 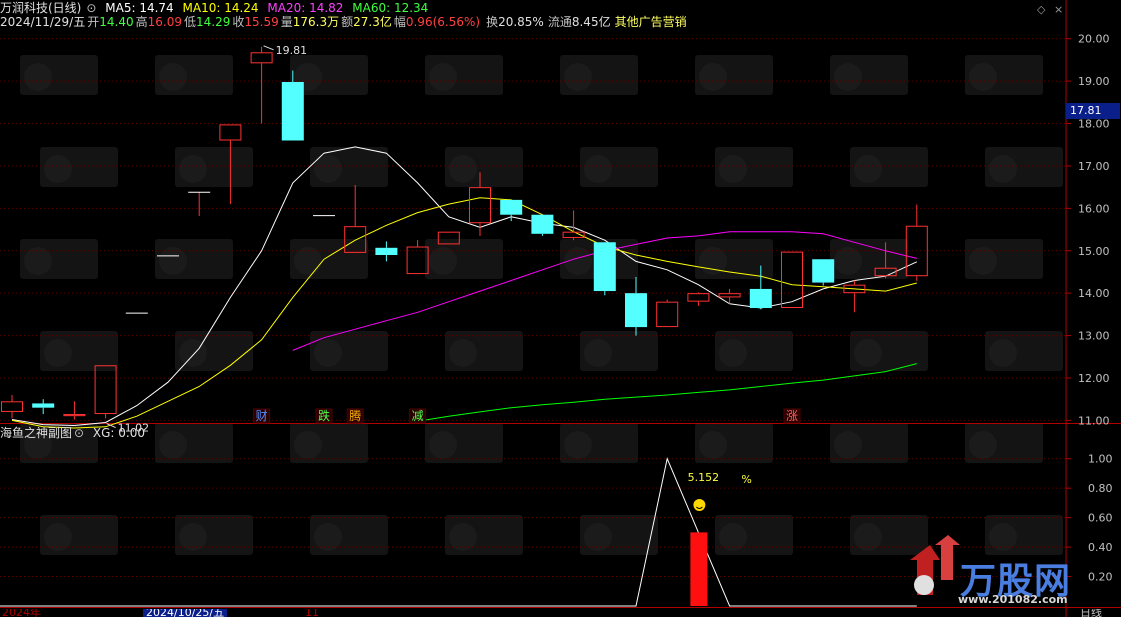 I want to click on event-tag: 减, so click(x=418, y=416).